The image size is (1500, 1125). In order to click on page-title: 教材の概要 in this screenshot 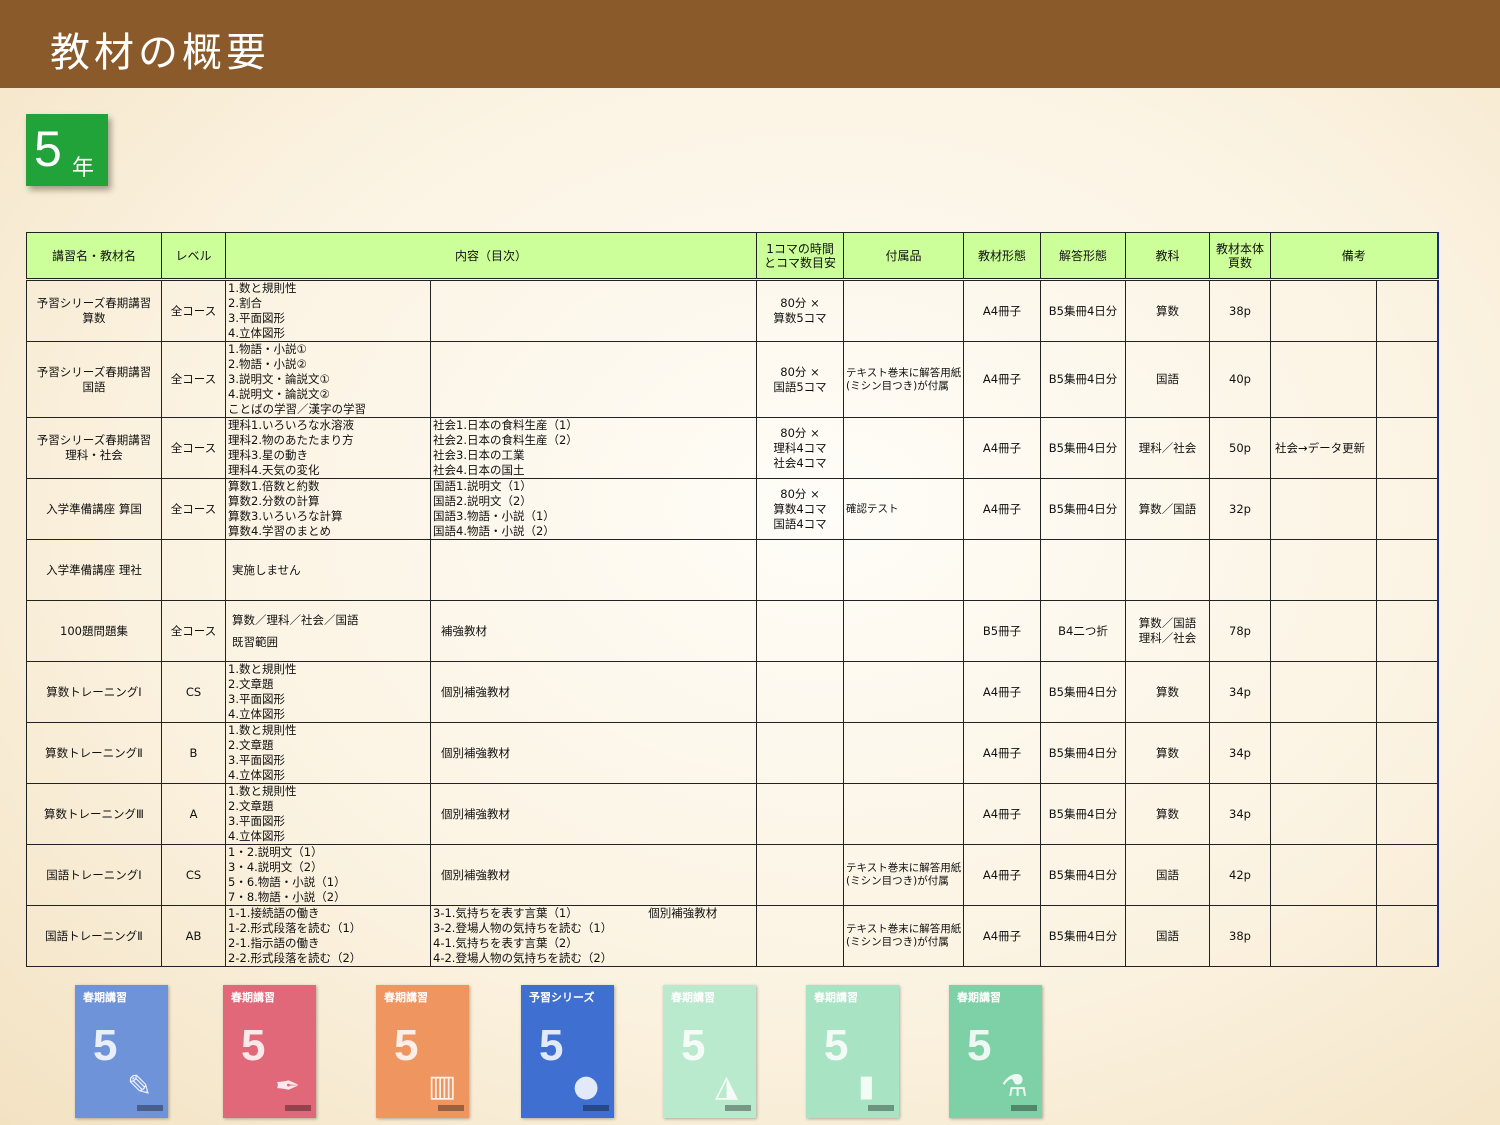, I will do `click(160, 53)`.